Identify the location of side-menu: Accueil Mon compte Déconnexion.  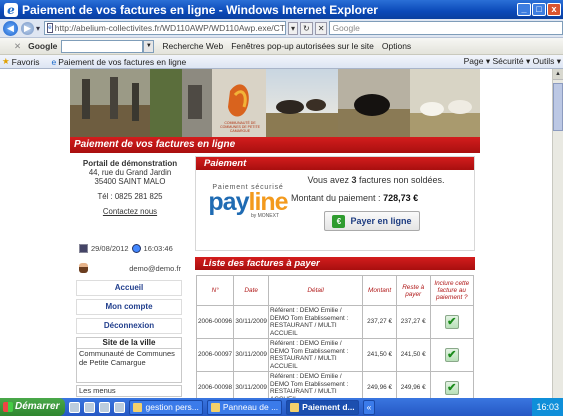
(129, 308).